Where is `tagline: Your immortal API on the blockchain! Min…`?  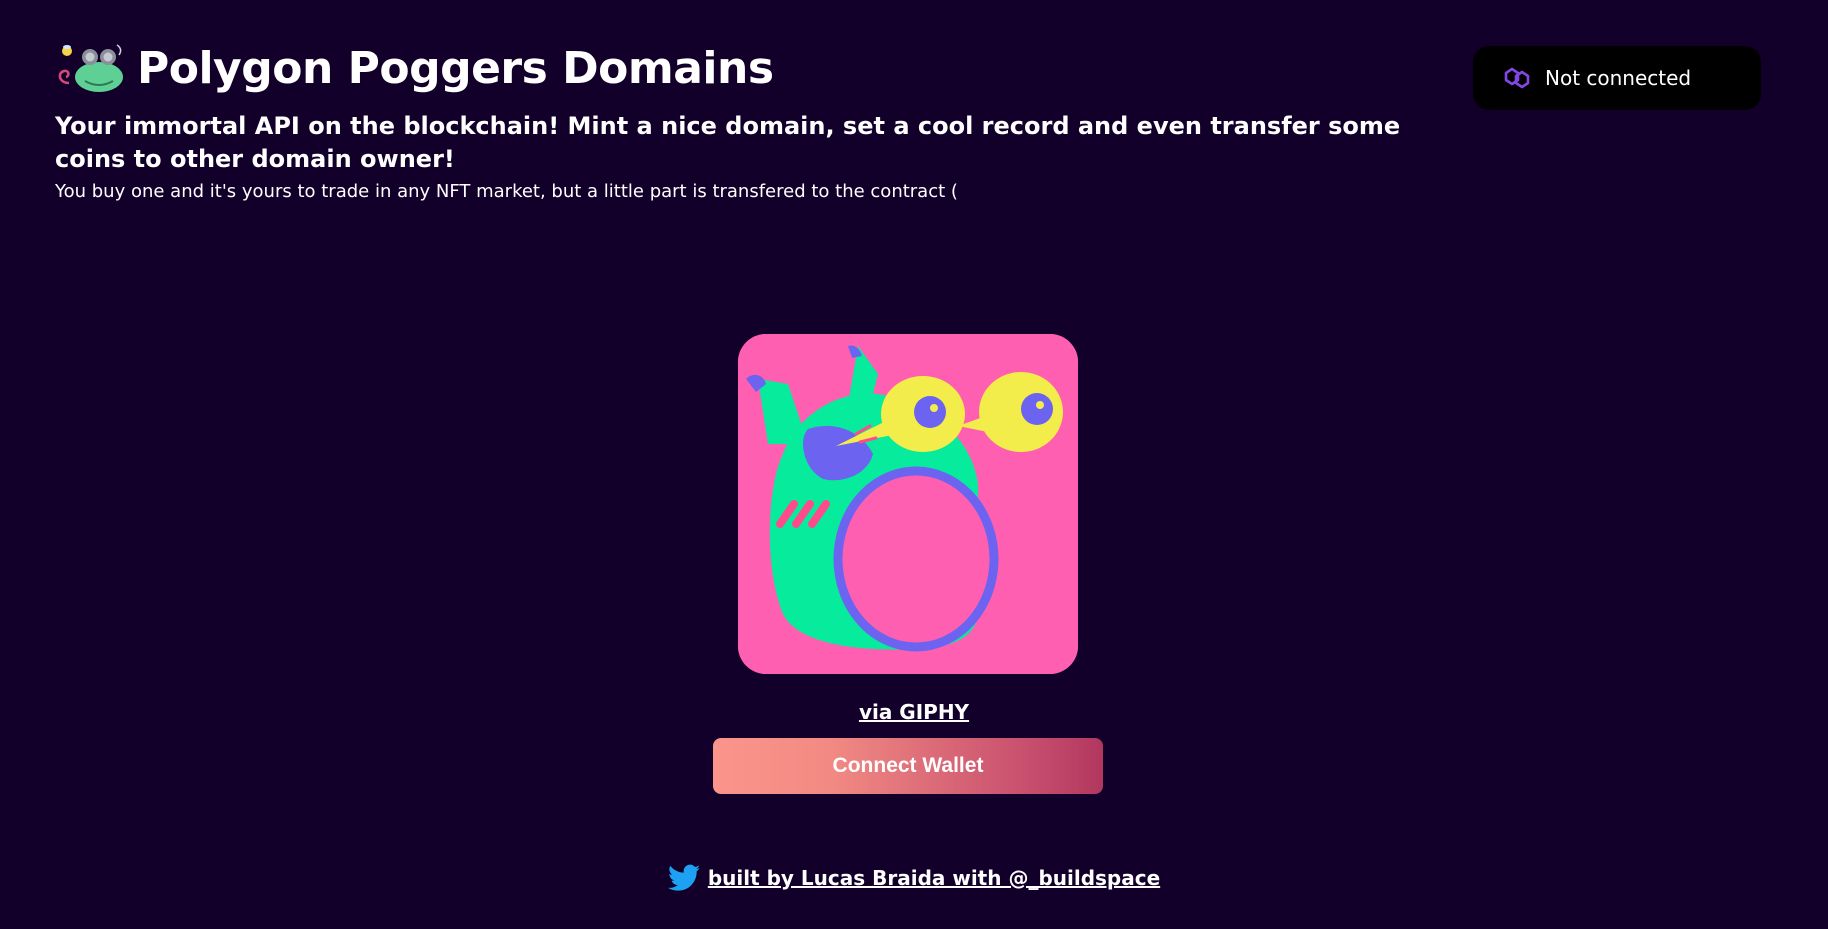 tagline: Your immortal API on the blockchain! Min… is located at coordinates (728, 142).